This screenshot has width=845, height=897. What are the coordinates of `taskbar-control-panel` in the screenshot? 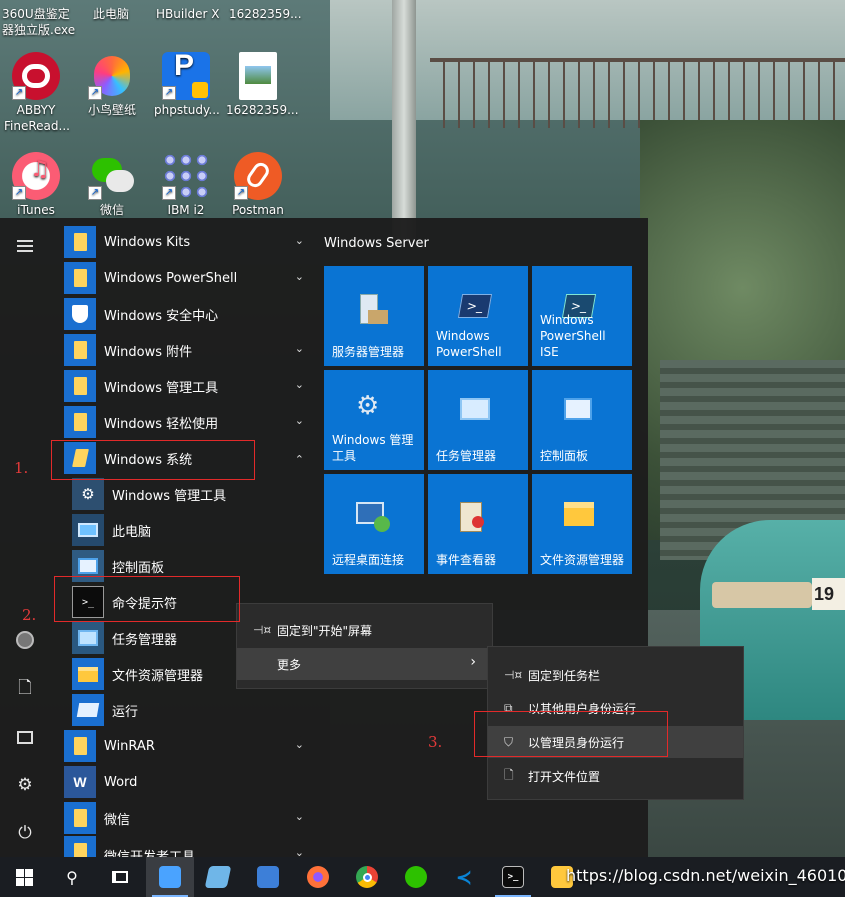 It's located at (170, 877).